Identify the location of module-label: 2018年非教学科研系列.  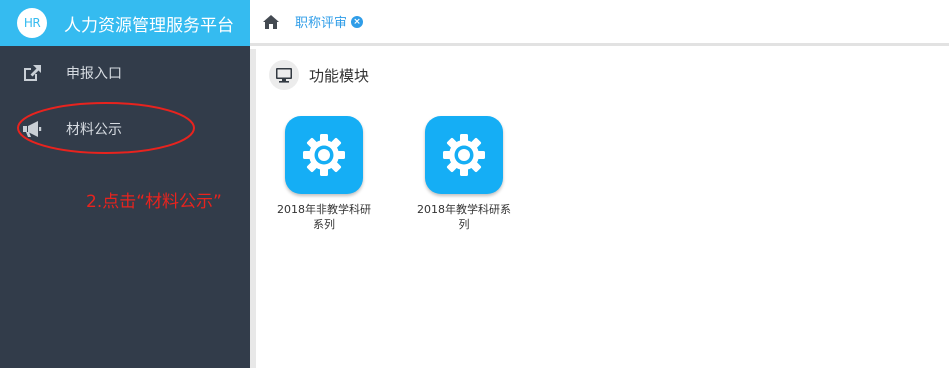
(324, 217).